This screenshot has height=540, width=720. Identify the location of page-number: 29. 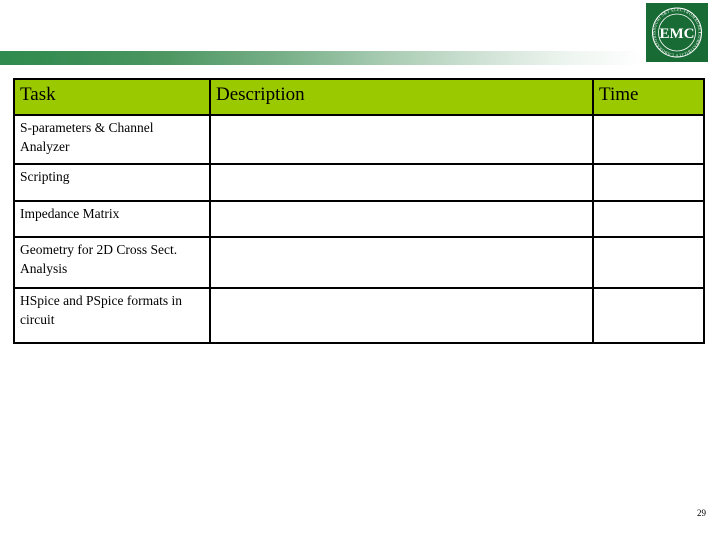
(701, 513).